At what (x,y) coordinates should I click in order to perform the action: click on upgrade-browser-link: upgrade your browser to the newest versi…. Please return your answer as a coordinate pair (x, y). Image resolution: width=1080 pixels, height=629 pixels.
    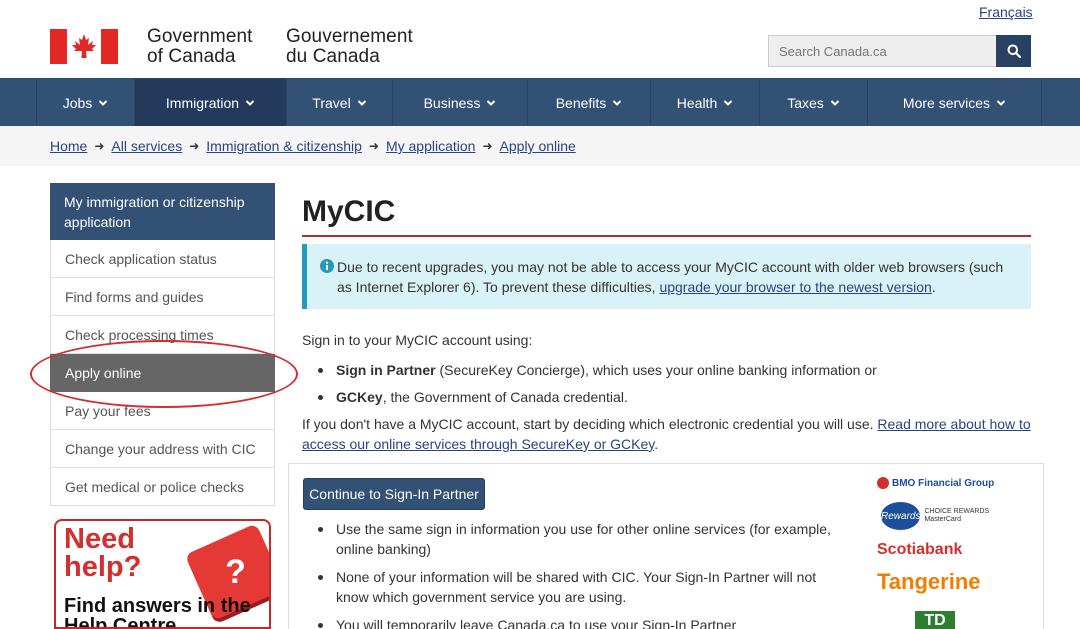
    Looking at the image, I should click on (795, 287).